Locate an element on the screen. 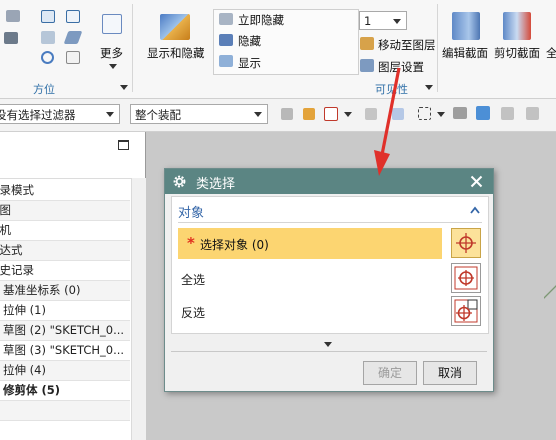 The image size is (556, 440). navigator-row-label: 历史记录 is located at coordinates (17, 270).